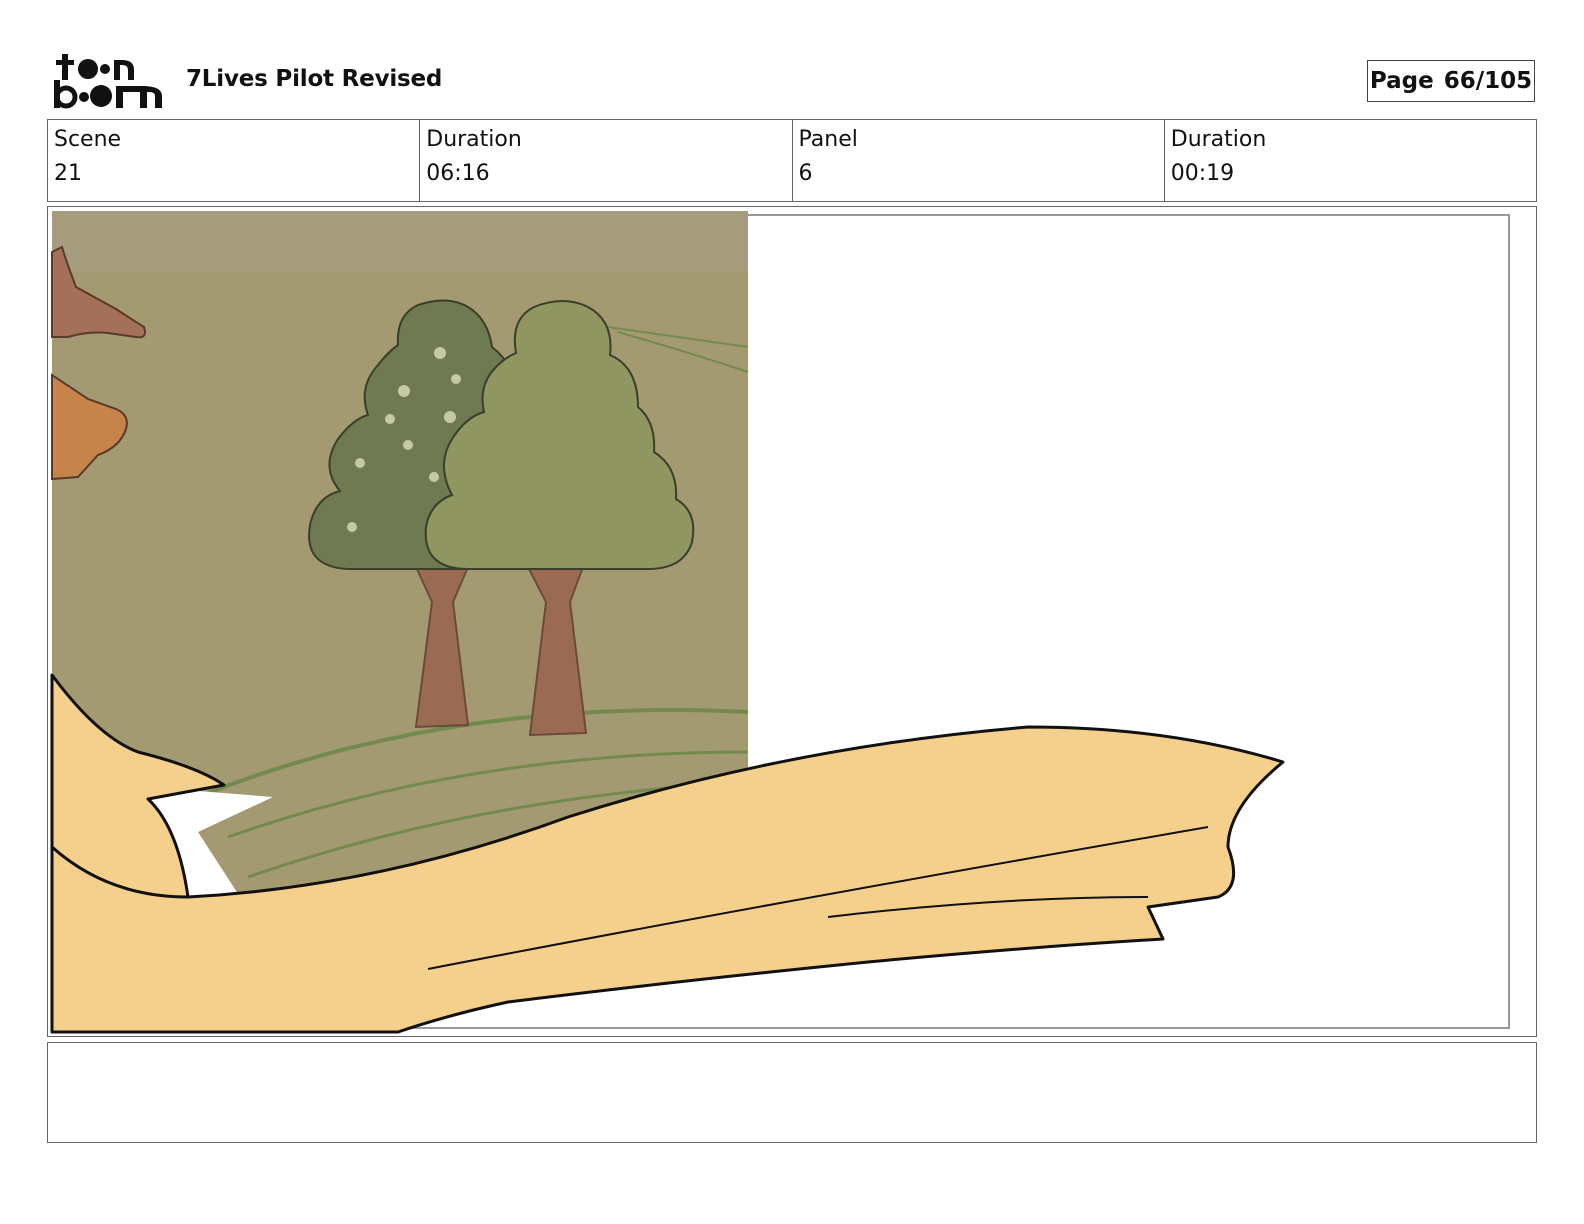  I want to click on page-label: Page, so click(1401, 81).